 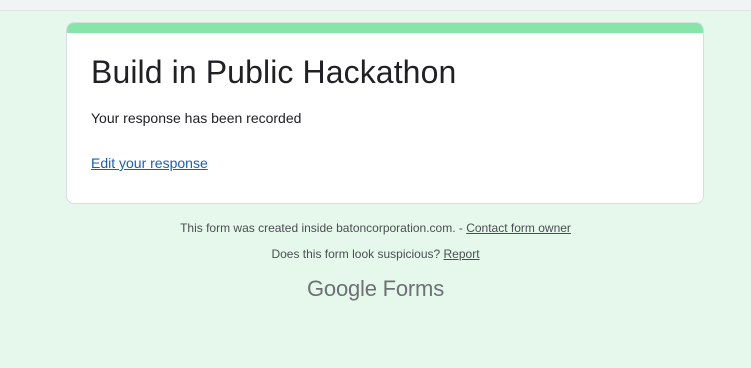 What do you see at coordinates (357, 254) in the screenshot?
I see `suspicious-text: Does this form look suspicious?` at bounding box center [357, 254].